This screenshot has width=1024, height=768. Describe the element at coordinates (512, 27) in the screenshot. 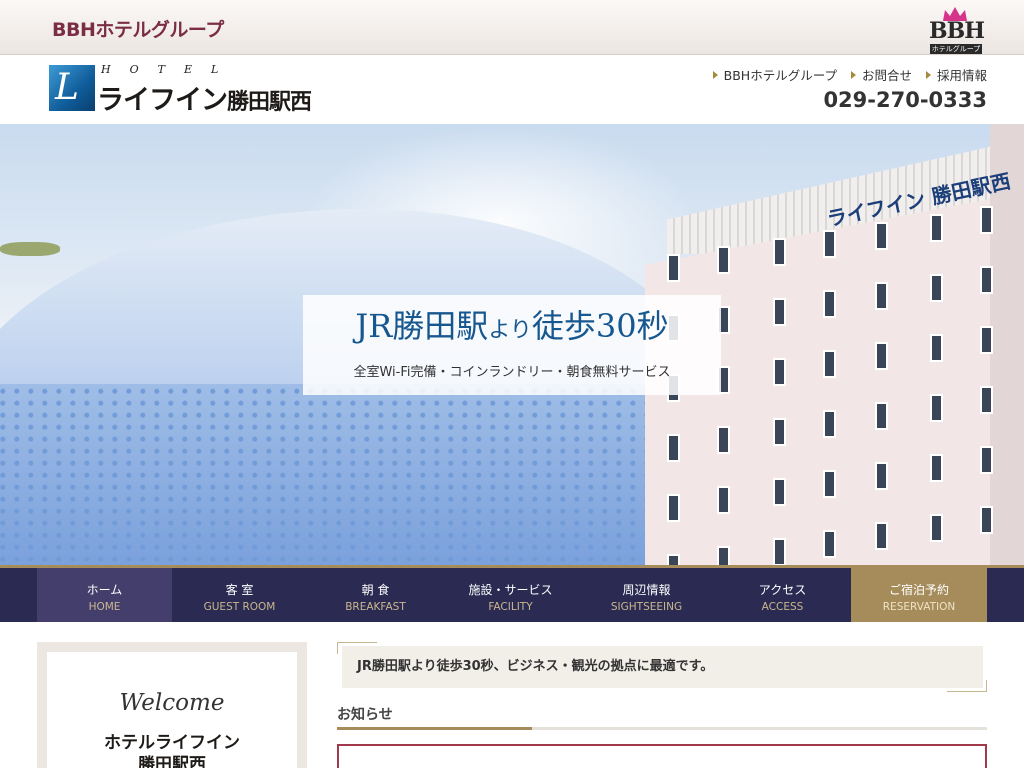

I see `group-bar: BBHホテルグループ BBH ホテルグループ` at that location.